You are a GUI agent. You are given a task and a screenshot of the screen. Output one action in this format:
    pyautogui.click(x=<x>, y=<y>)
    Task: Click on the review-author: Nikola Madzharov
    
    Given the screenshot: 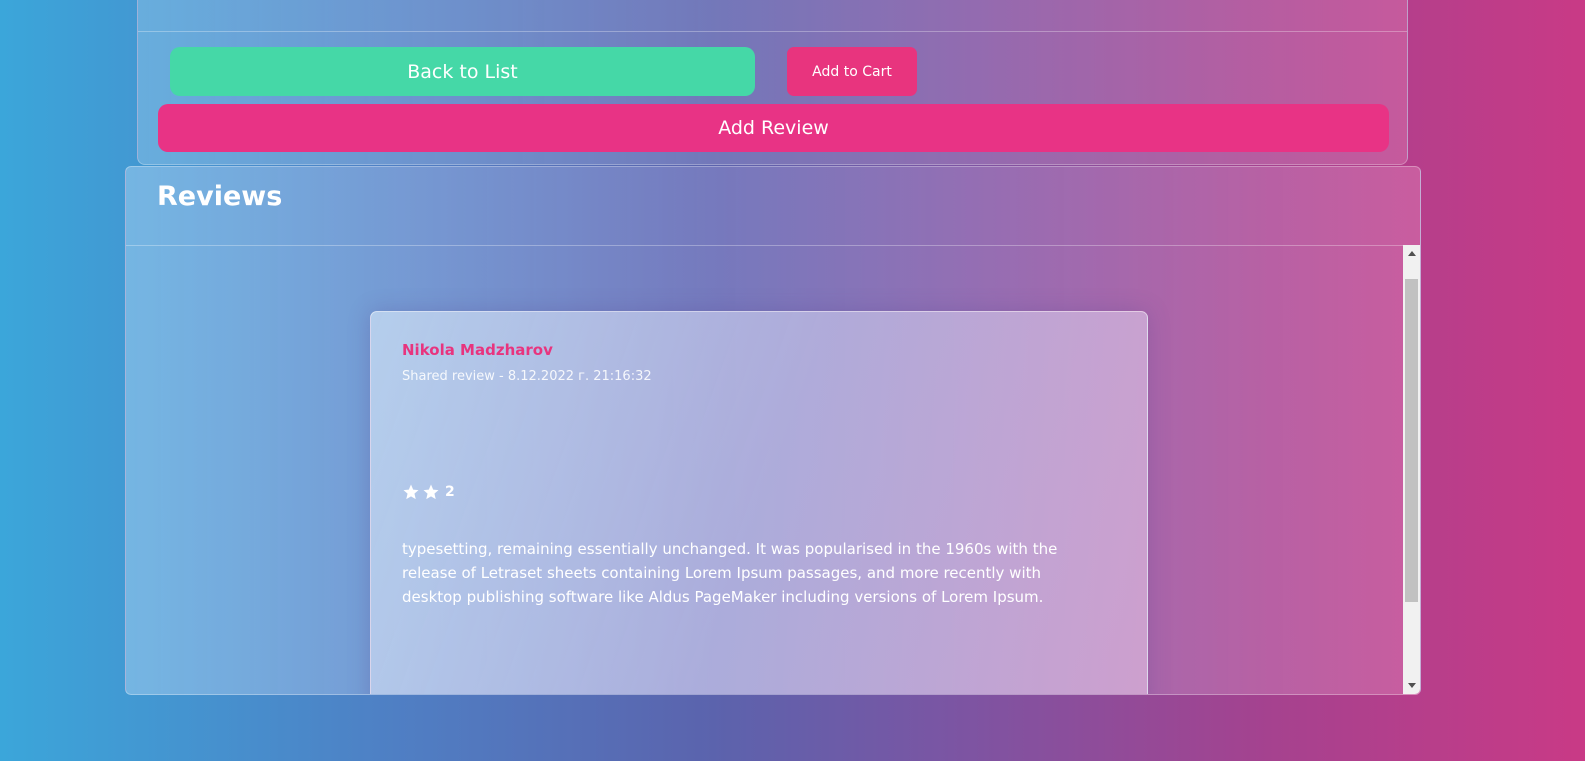 What is the action you would take?
    pyautogui.click(x=477, y=350)
    